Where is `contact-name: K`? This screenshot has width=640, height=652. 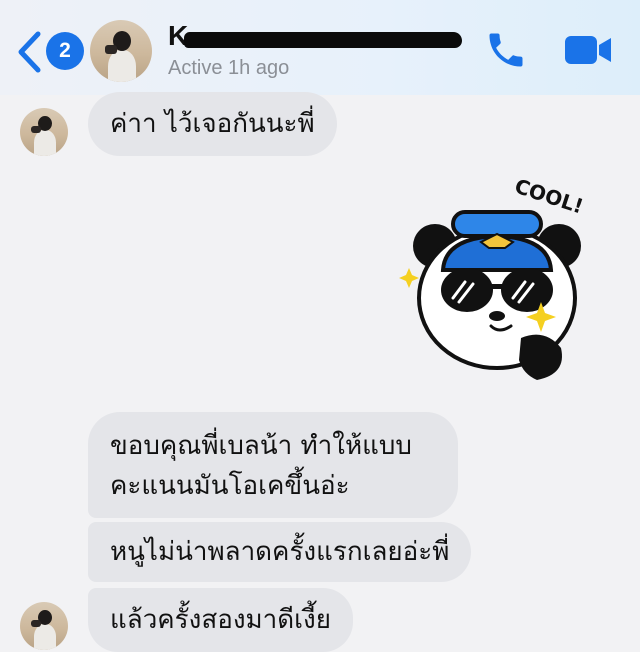 contact-name: K is located at coordinates (315, 36).